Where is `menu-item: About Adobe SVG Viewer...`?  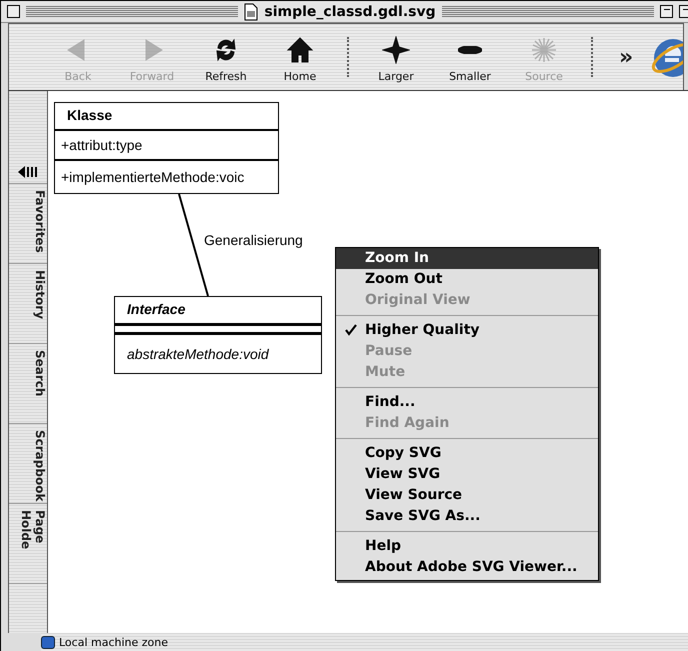
menu-item: About Adobe SVG Viewer... is located at coordinates (467, 567).